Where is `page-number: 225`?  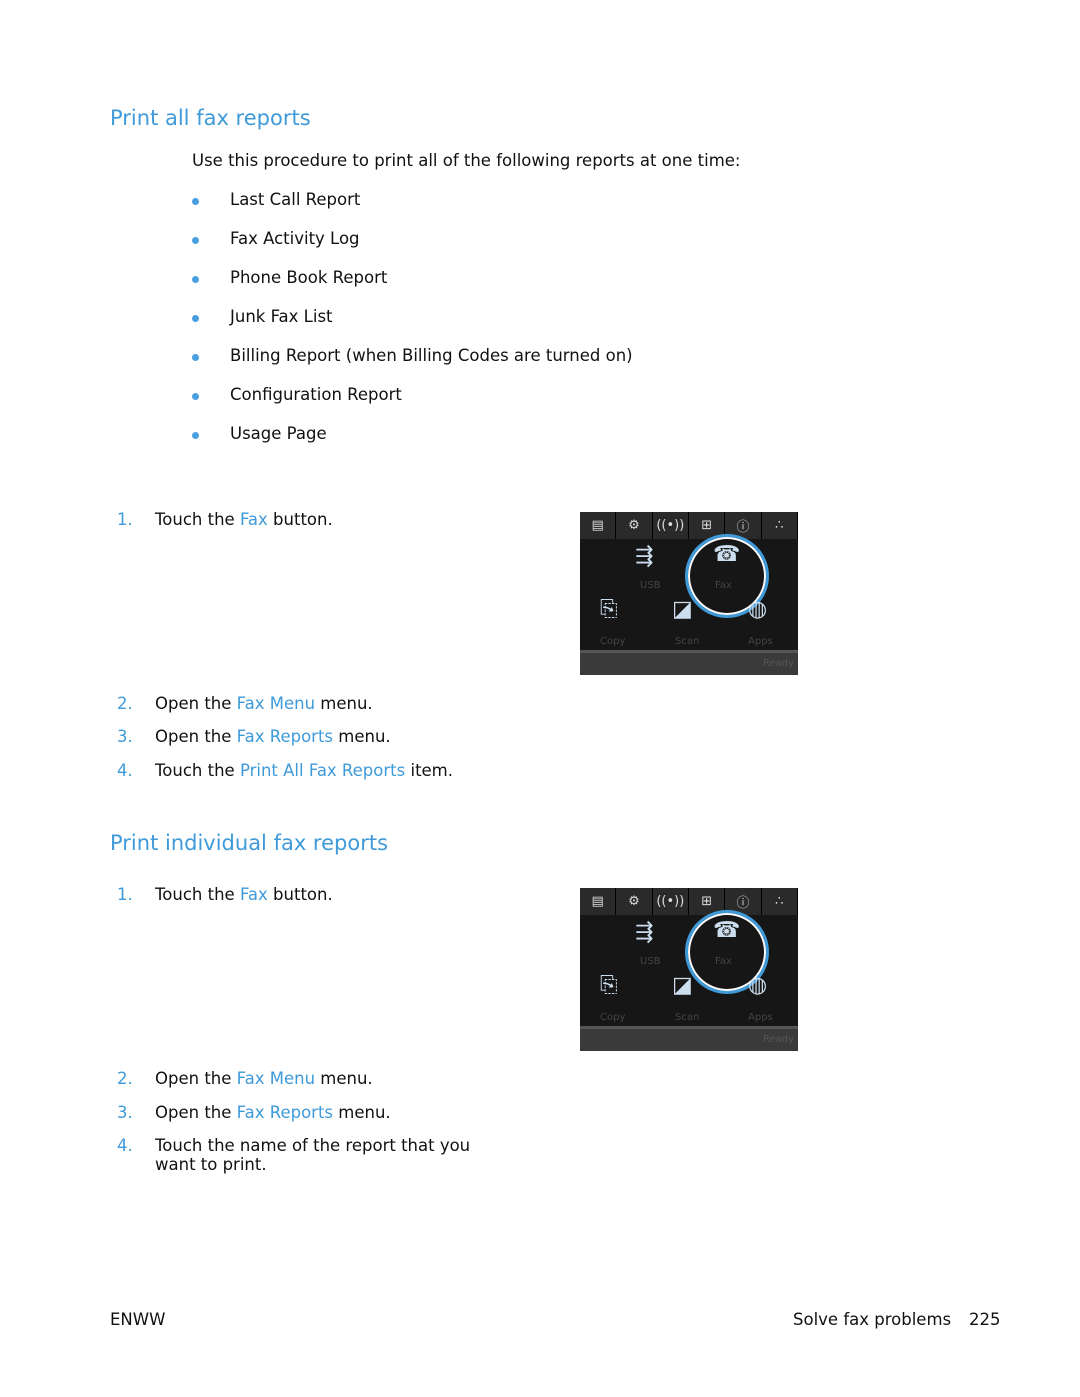 page-number: 225 is located at coordinates (985, 1319).